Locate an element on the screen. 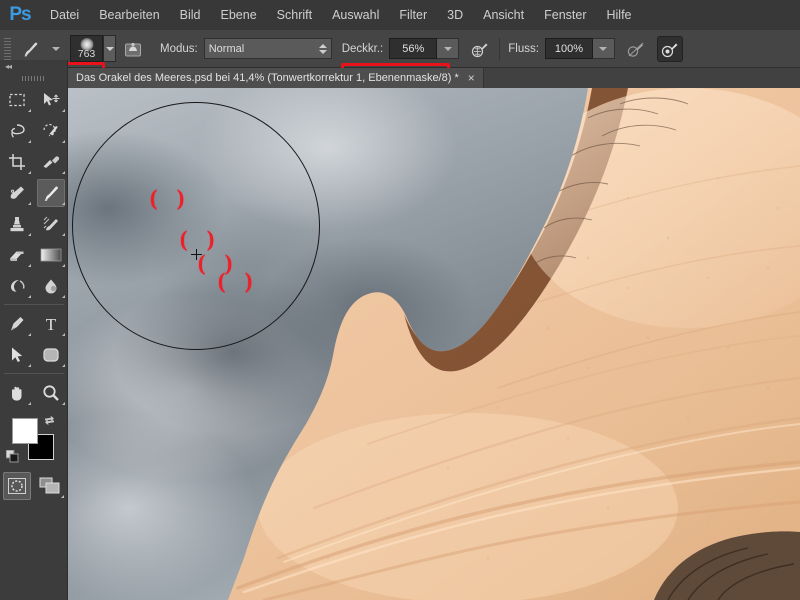  shape-icon is located at coordinates (51, 355).